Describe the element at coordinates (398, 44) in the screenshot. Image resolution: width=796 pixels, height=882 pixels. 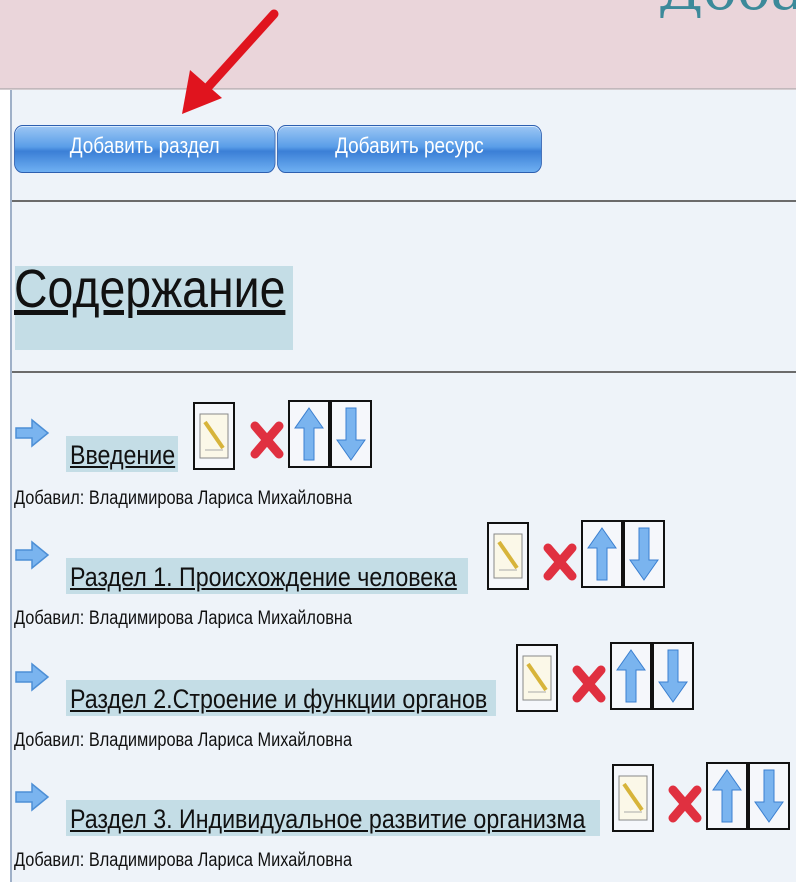
I see `header-band: Доба` at that location.